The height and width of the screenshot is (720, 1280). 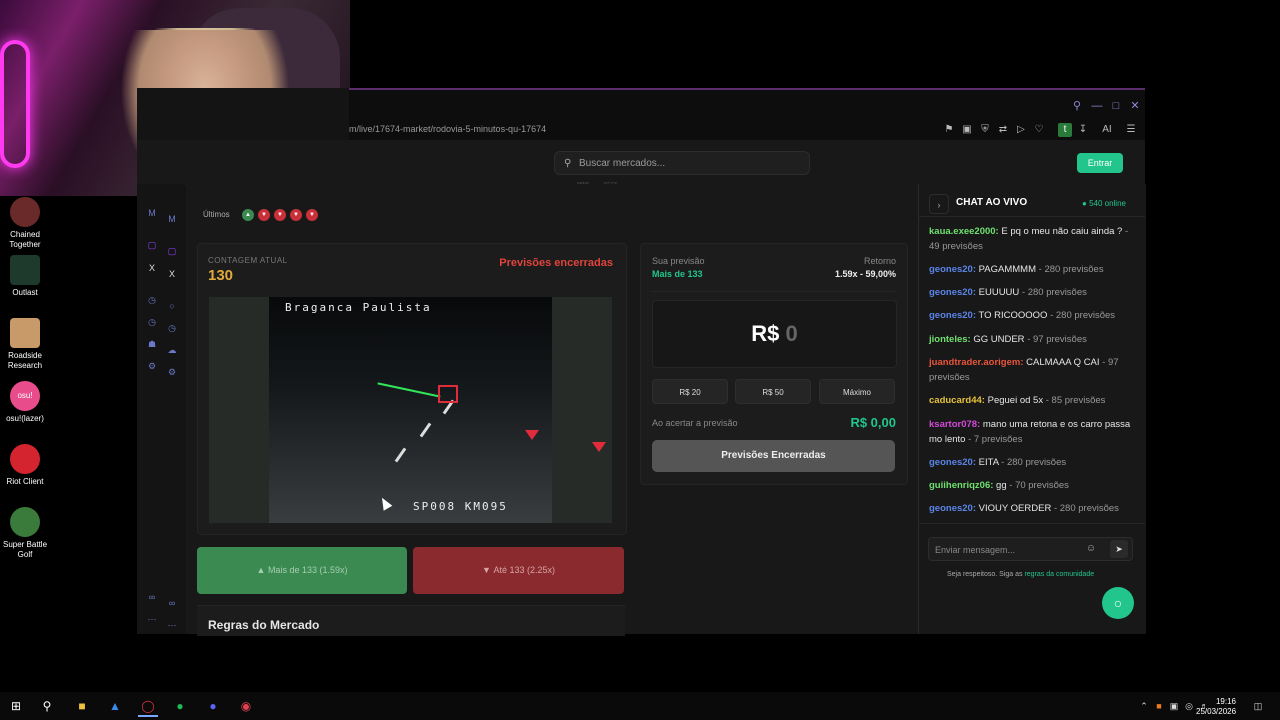 What do you see at coordinates (1174, 706) in the screenshot?
I see `tray-app-icon: ▣` at bounding box center [1174, 706].